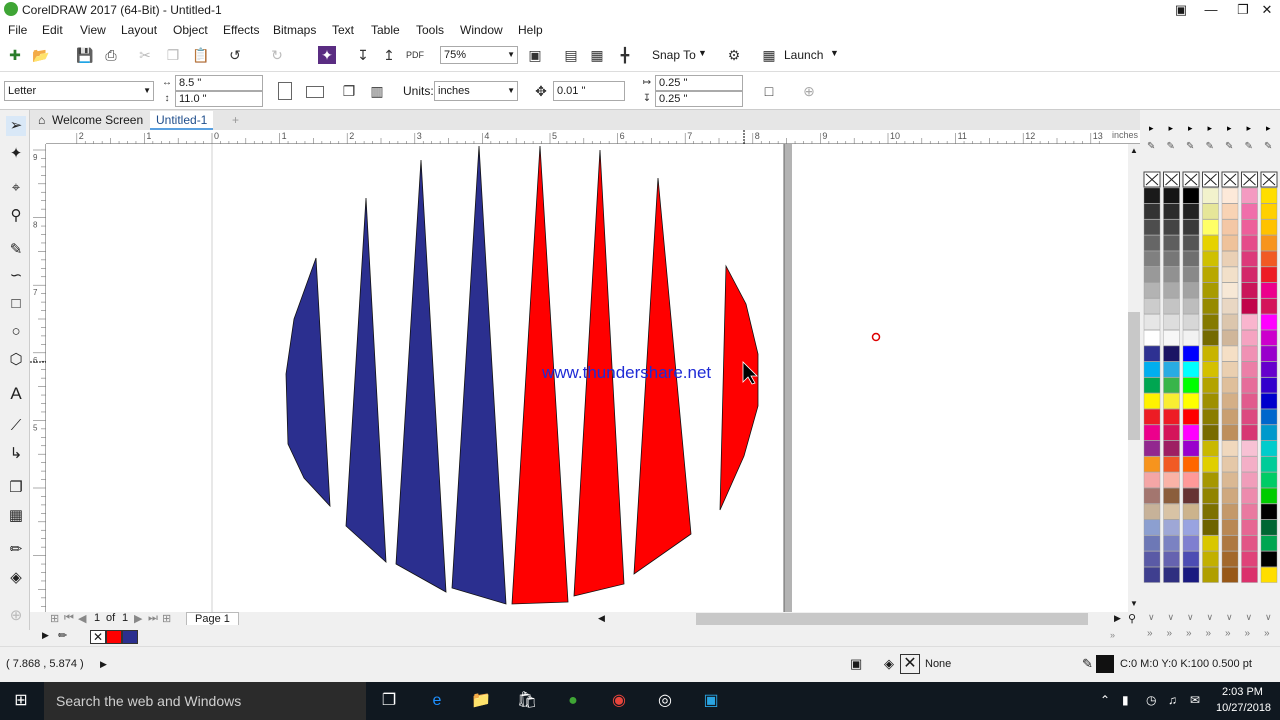 Image resolution: width=1280 pixels, height=720 pixels. Describe the element at coordinates (235, 55) in the screenshot. I see `undo-icon: ↺` at that location.